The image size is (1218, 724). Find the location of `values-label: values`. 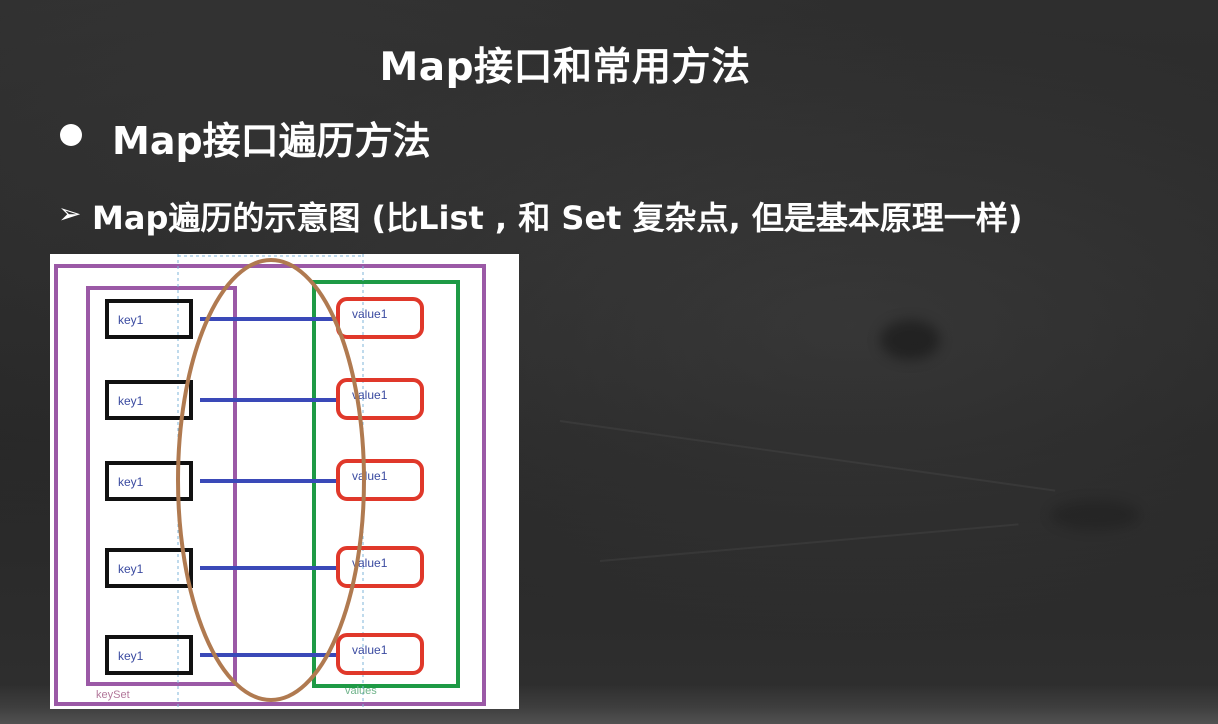

values-label: values is located at coordinates (361, 691).